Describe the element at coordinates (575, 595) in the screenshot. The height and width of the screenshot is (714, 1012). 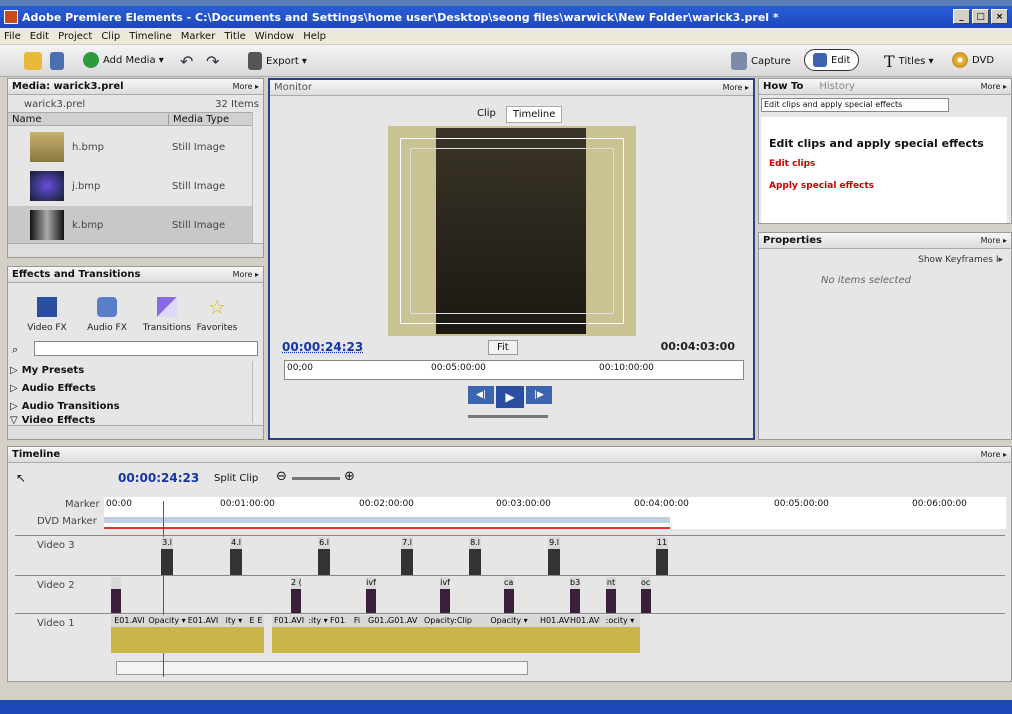
I see `clip: b3` at that location.